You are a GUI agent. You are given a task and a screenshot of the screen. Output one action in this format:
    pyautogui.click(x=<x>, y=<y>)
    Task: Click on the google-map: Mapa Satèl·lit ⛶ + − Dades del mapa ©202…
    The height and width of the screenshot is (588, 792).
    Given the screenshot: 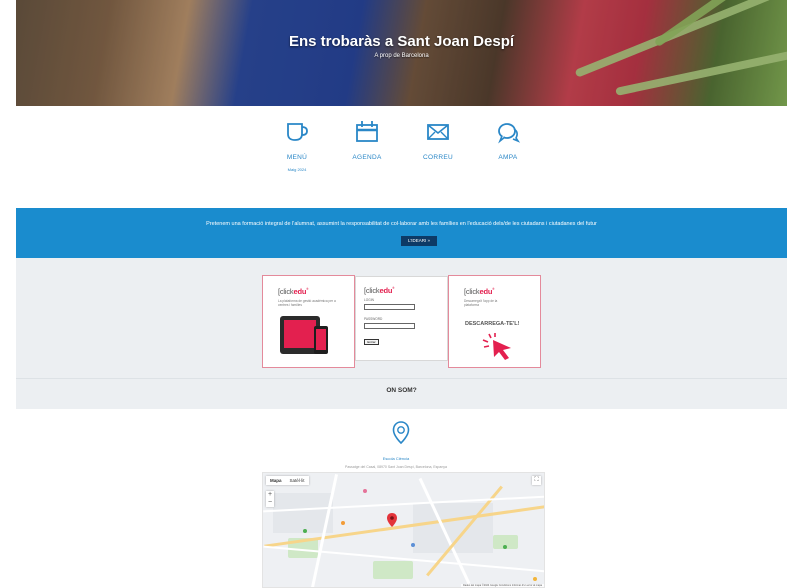 What is the action you would take?
    pyautogui.click(x=403, y=530)
    